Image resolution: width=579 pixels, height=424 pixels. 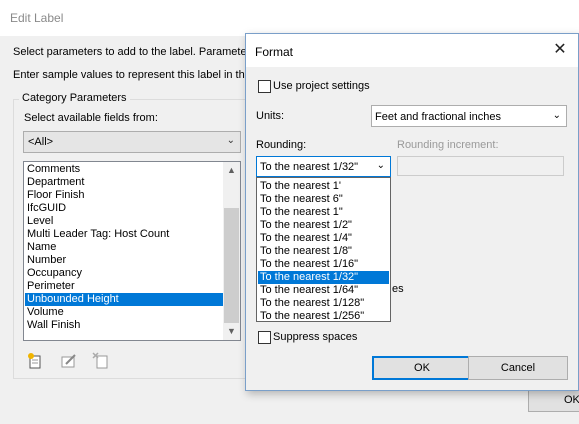 I want to click on ok-button: OK, so click(x=422, y=368).